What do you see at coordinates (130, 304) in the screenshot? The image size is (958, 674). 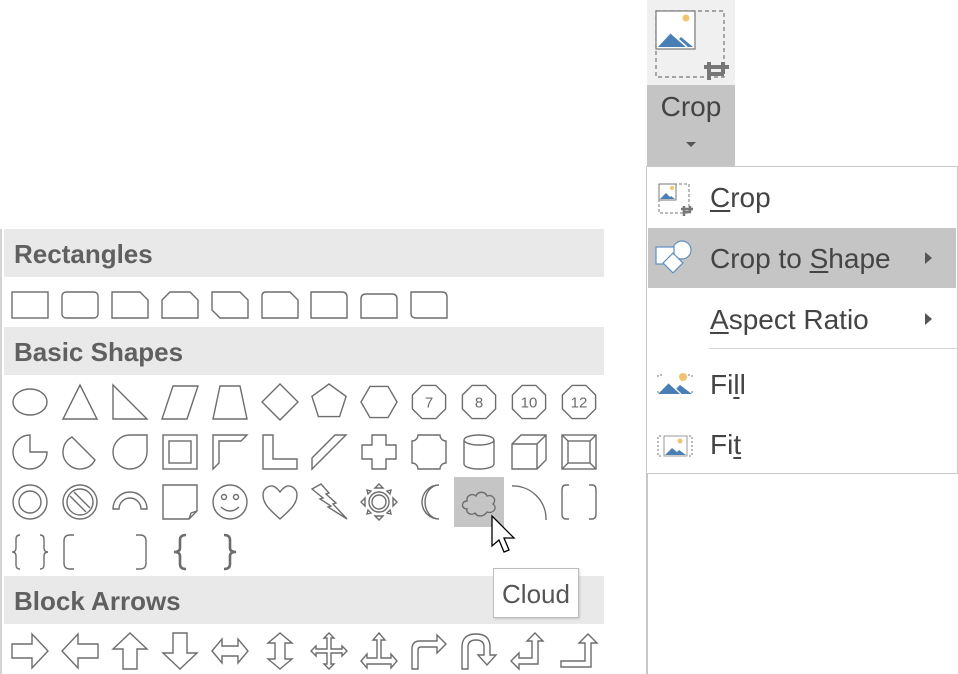 I see `shape-snip-single-corner-rectangle` at bounding box center [130, 304].